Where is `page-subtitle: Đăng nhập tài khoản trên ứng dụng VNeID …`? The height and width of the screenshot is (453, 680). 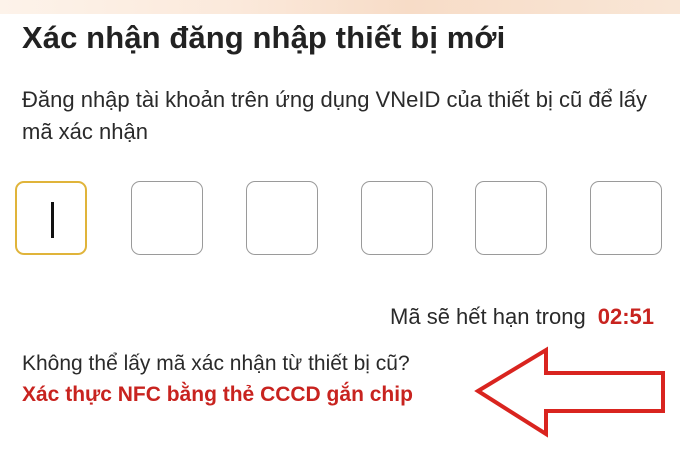
page-subtitle: Đăng nhập tài khoản trên ứng dụng VNeID … is located at coordinates (335, 115).